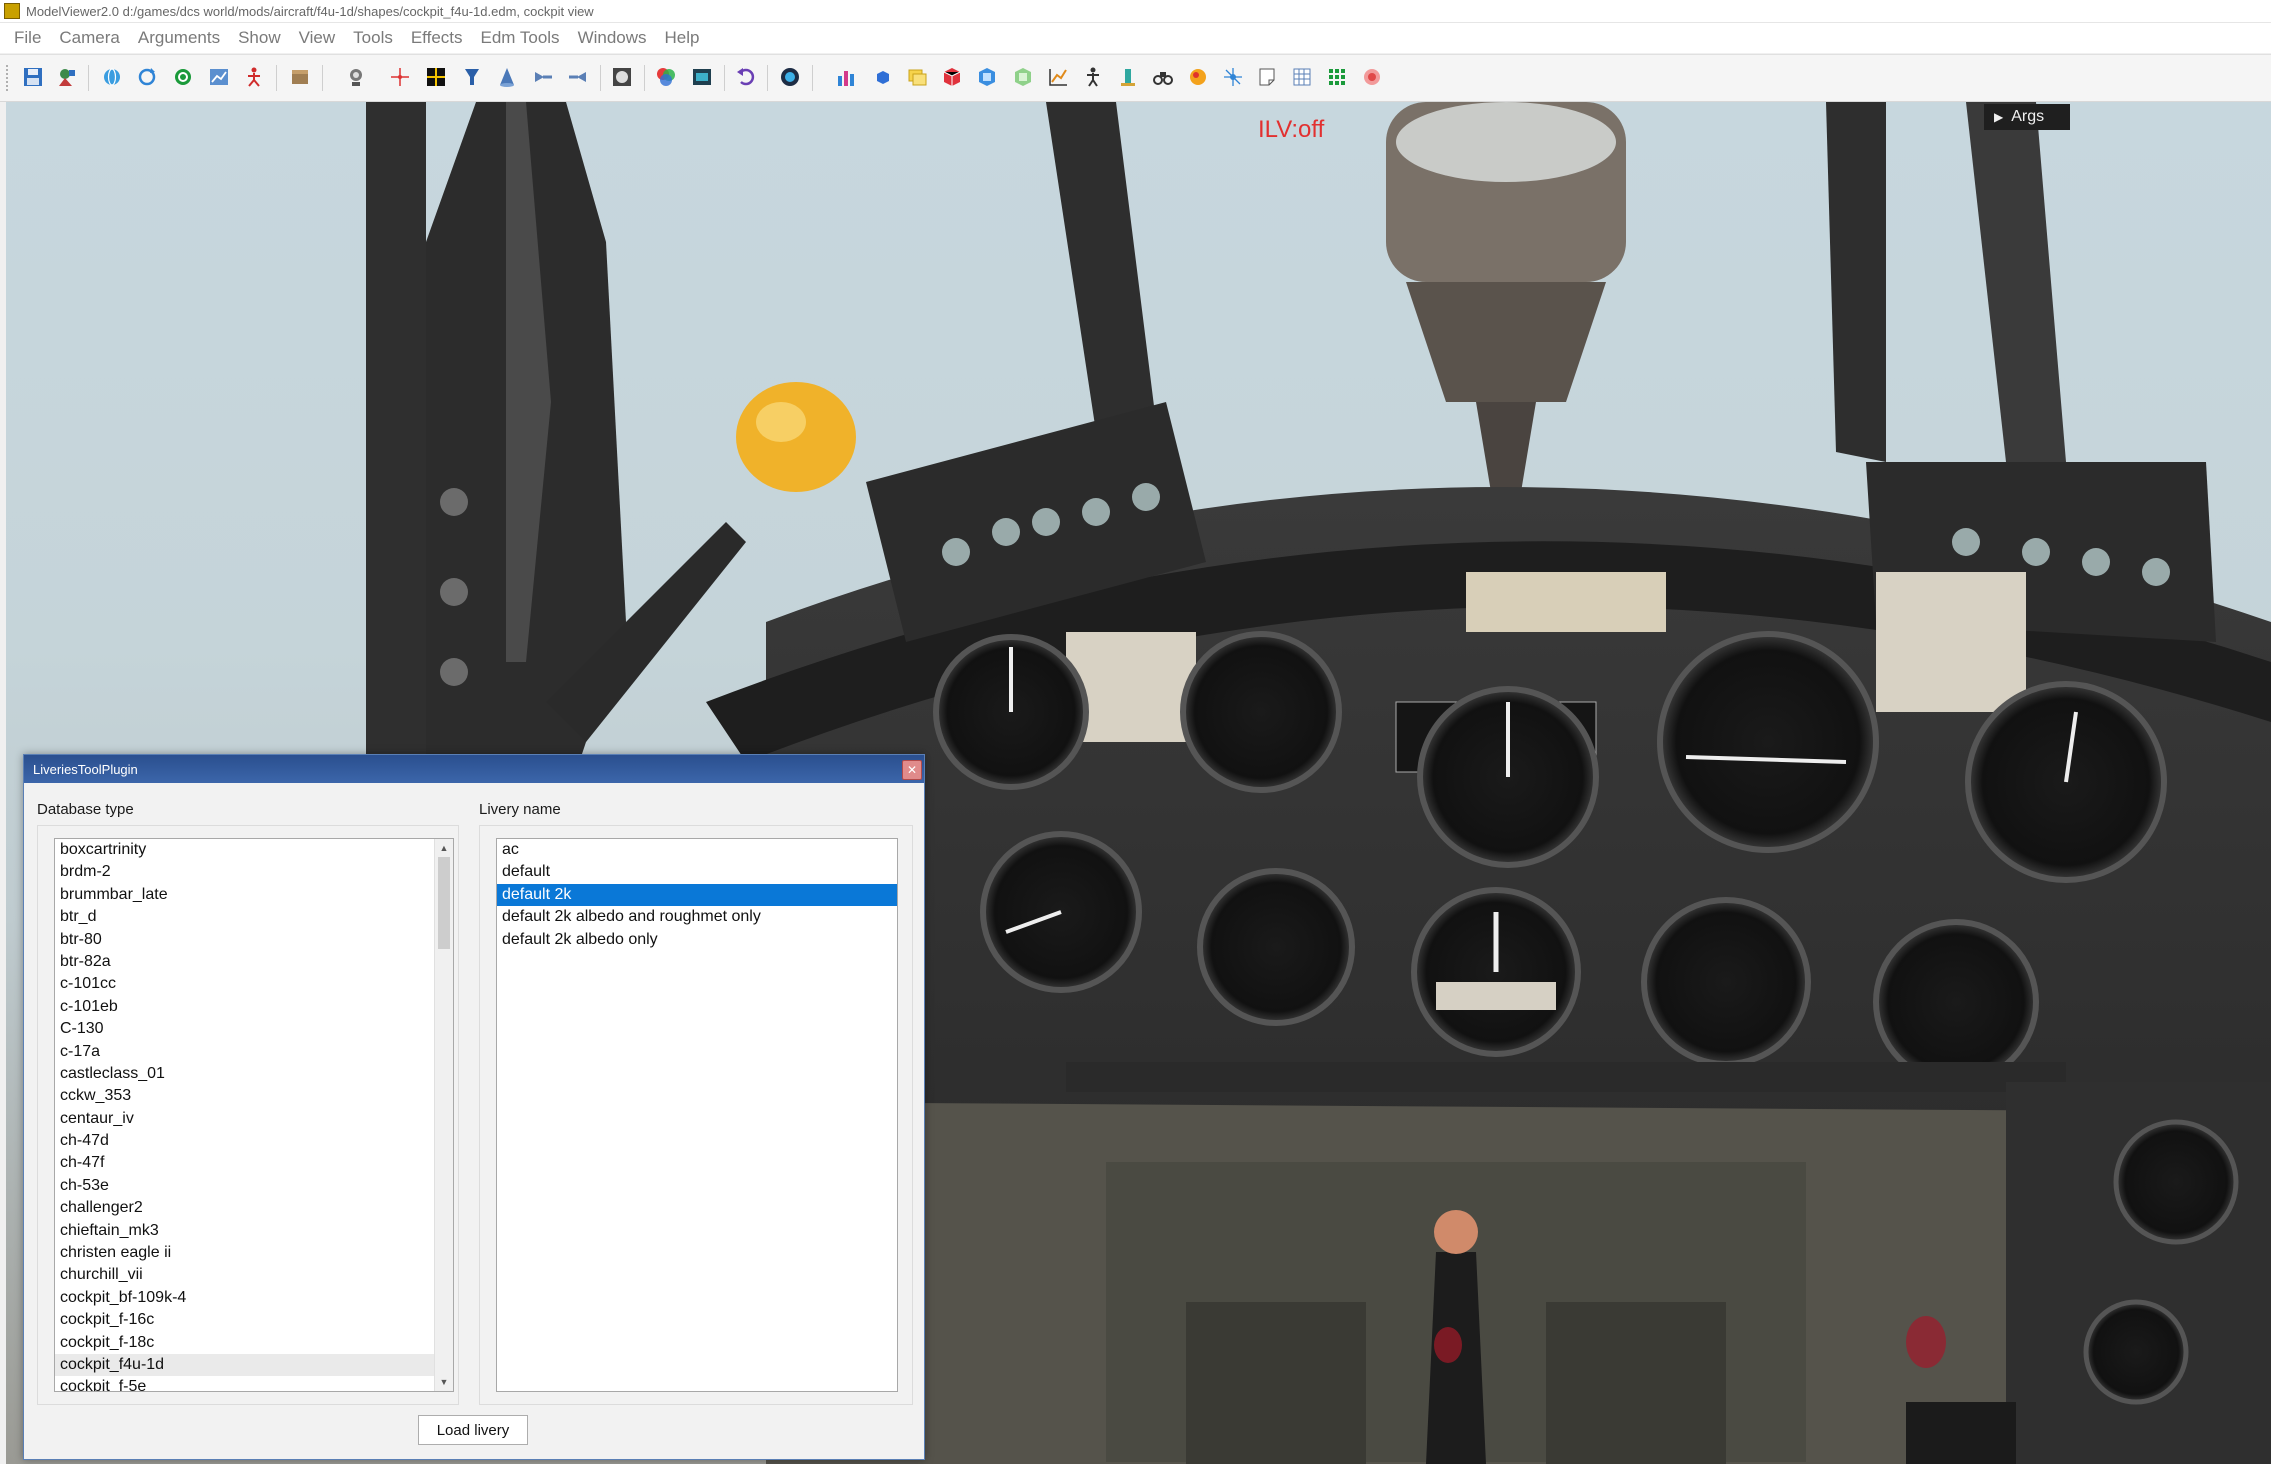  What do you see at coordinates (1023, 77) in the screenshot?
I see `green-cube-icon` at bounding box center [1023, 77].